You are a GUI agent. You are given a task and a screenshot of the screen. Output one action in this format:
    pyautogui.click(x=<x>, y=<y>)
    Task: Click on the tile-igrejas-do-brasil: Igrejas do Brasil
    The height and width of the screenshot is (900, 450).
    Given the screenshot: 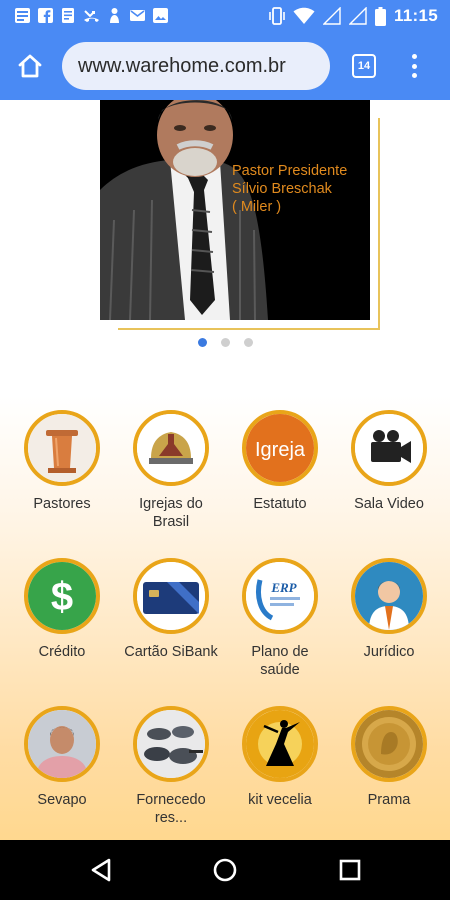 What is the action you would take?
    pyautogui.click(x=171, y=470)
    